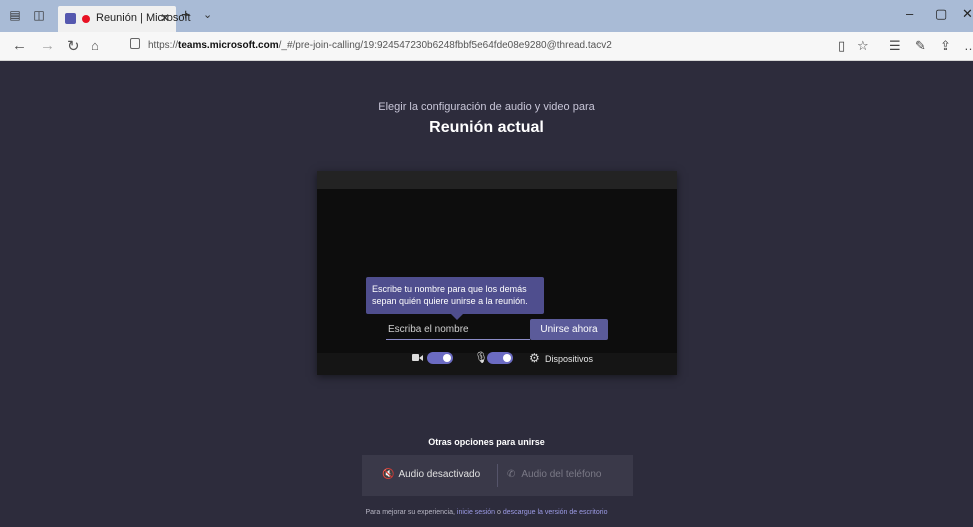 The image size is (973, 527). I want to click on browser-tab-active: Reunión | Microsoft ✕, so click(124, 19).